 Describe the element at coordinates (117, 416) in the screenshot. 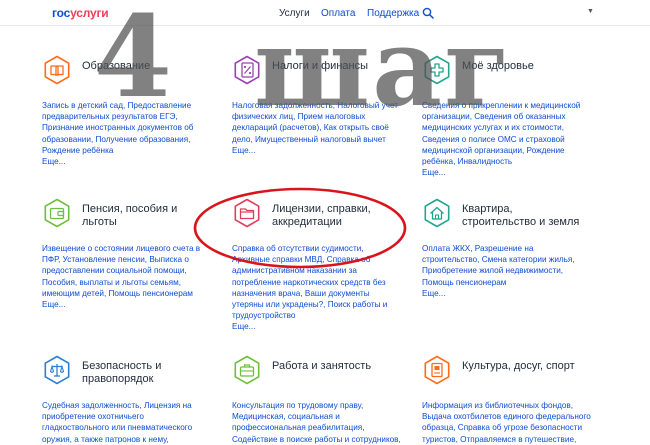

I see `service-link: приобретение охотничьего` at that location.